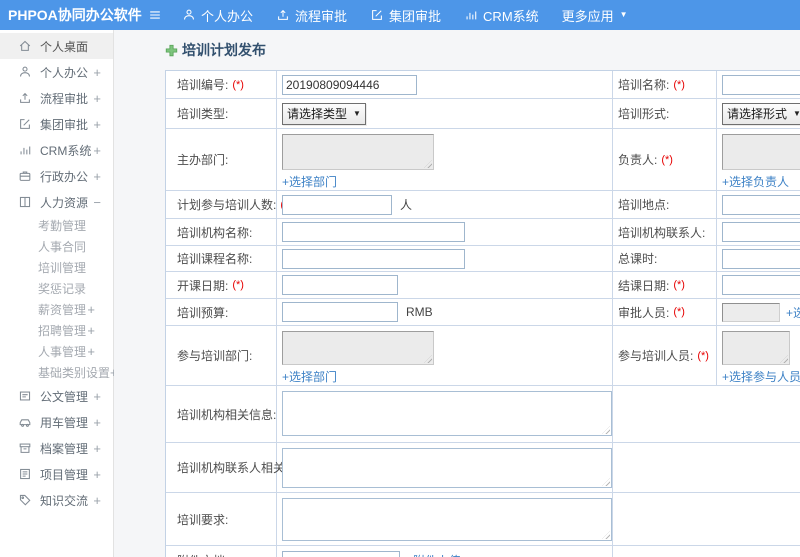  I want to click on sidebar-item-salary-mgmt: 薪资管理 +, so click(56, 309).